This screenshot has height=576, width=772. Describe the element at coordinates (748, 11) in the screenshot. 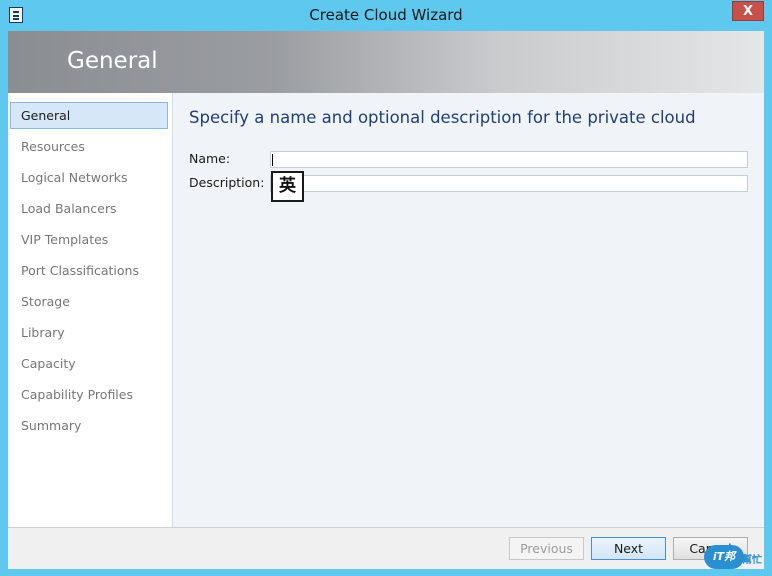

I see `close-button: X` at that location.